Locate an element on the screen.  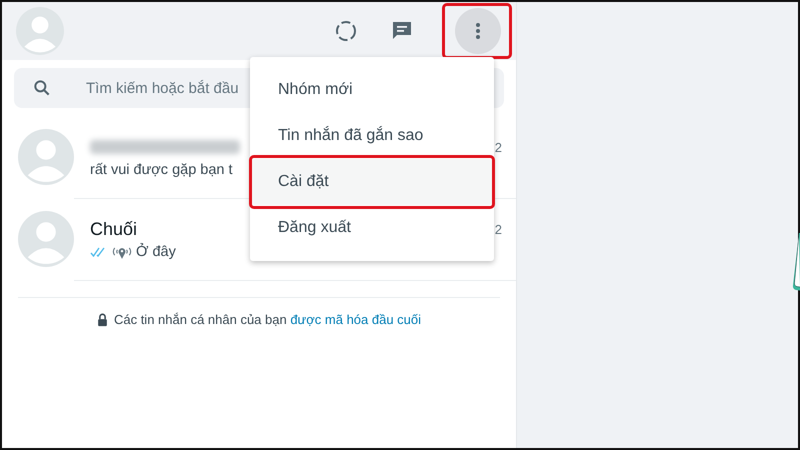
message-preview: Ở đây is located at coordinates (156, 252).